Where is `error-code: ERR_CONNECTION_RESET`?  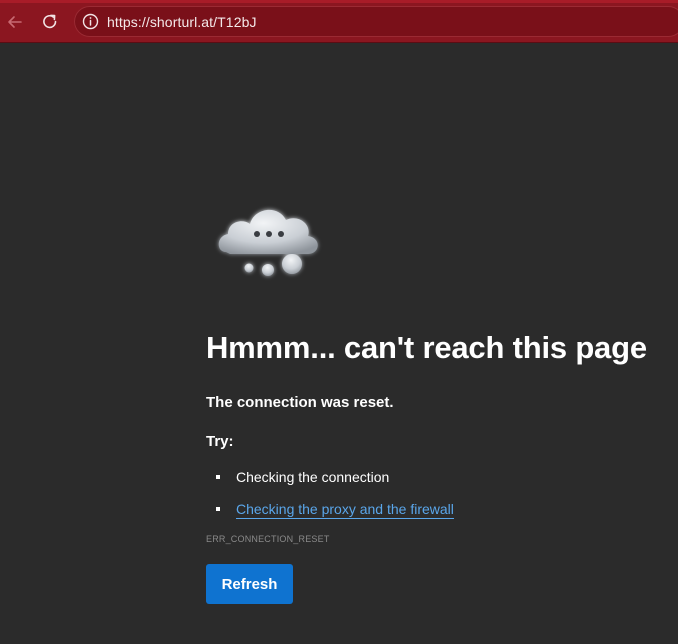
error-code: ERR_CONNECTION_RESET is located at coordinates (268, 539).